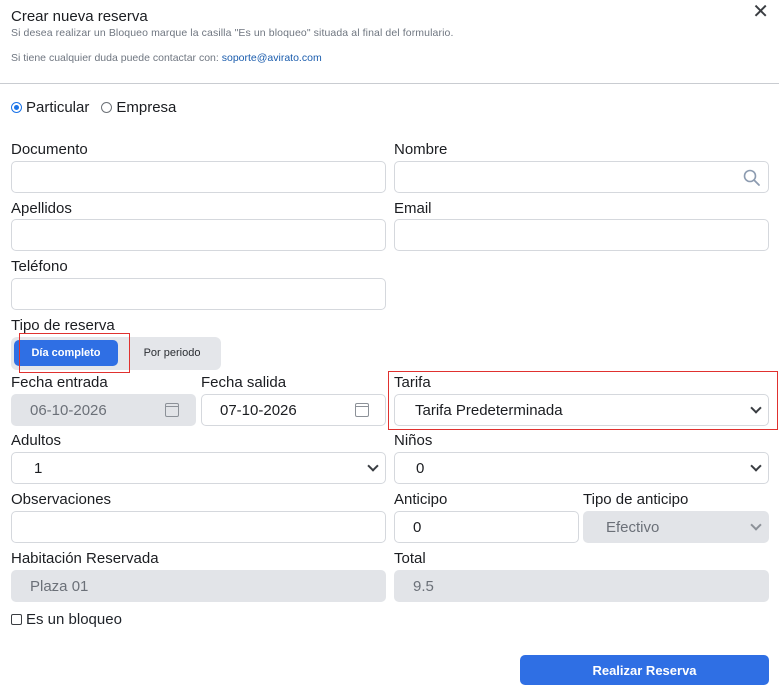 This screenshot has height=698, width=779. I want to click on fecha-entrada-input: 06-10-2026, so click(103, 410).